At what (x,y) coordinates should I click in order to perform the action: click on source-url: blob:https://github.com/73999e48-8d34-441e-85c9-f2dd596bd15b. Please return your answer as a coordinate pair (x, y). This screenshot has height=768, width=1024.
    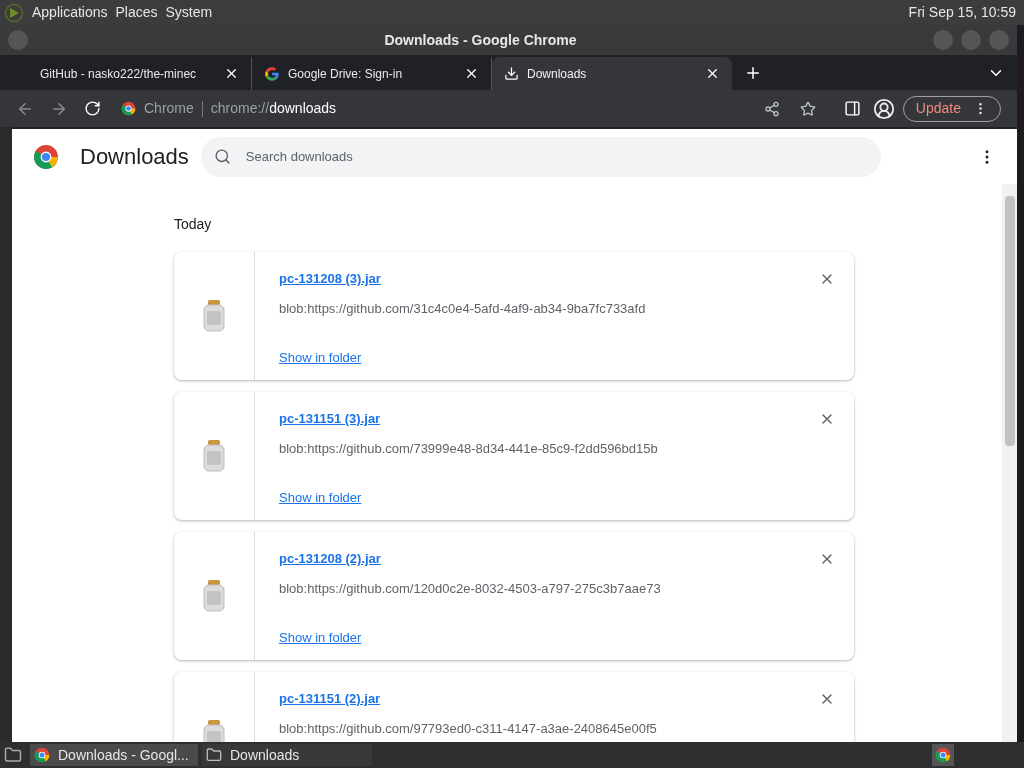
    Looking at the image, I should click on (469, 448).